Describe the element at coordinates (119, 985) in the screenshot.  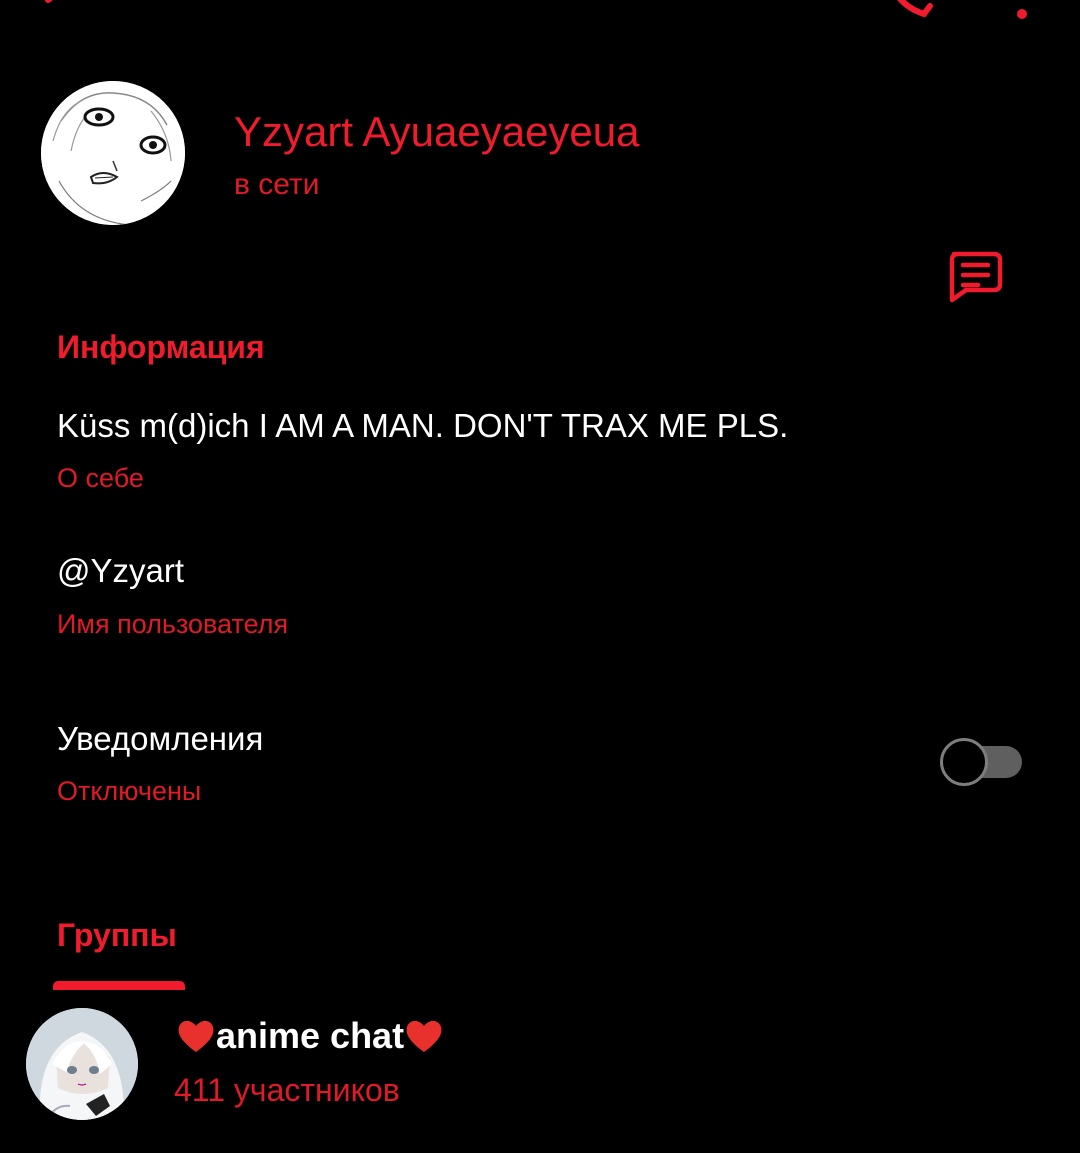
I see `tab-indicator` at that location.